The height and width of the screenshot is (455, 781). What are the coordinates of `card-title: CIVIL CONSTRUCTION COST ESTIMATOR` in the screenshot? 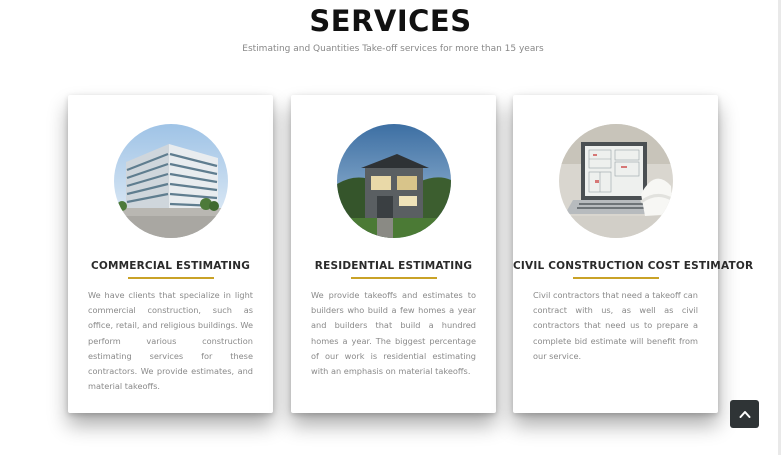 It's located at (633, 266).